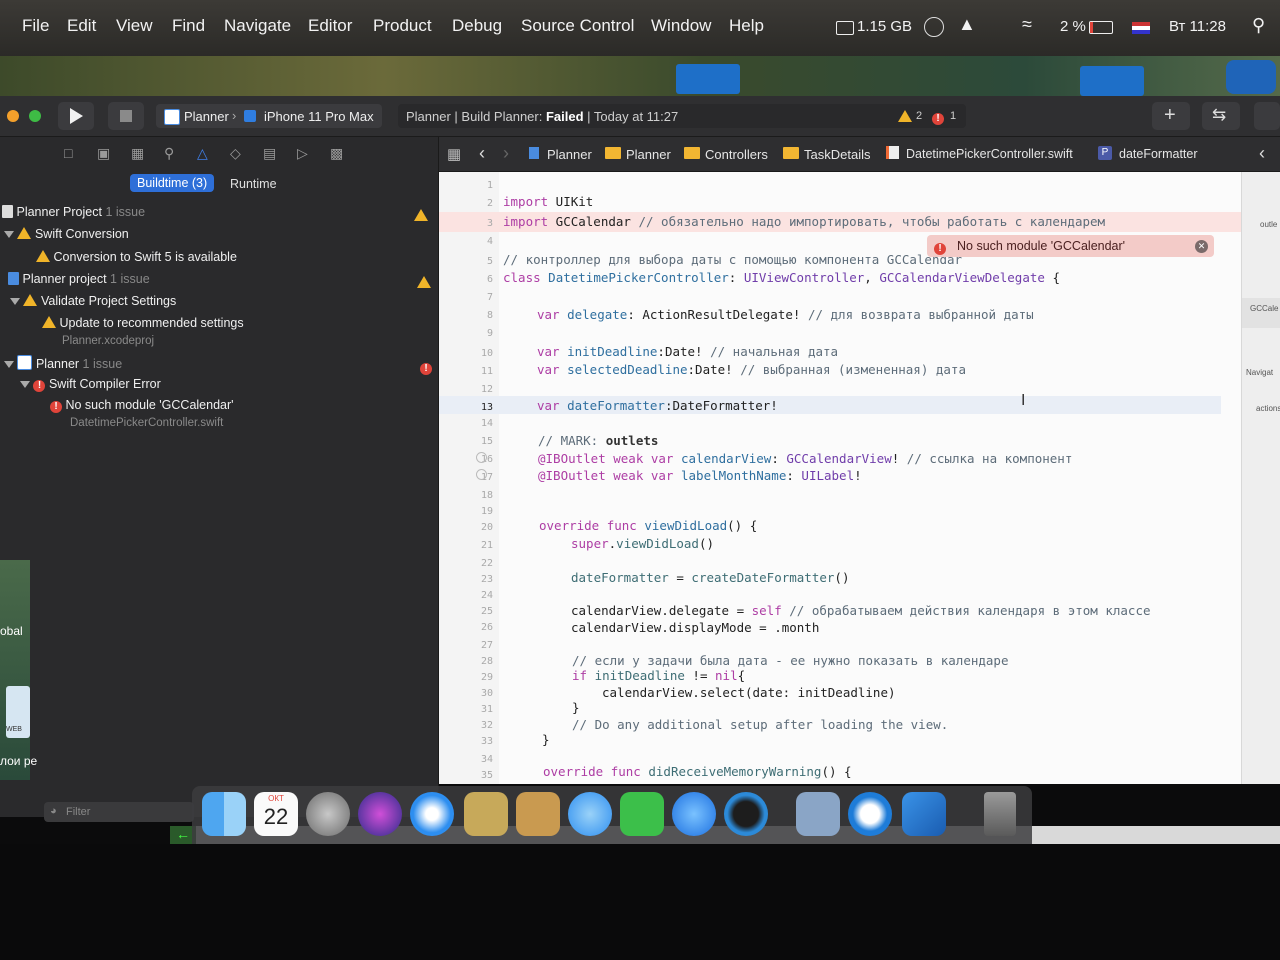 Image resolution: width=1280 pixels, height=960 pixels. What do you see at coordinates (328, 814) in the screenshot?
I see `launchpad-icon` at bounding box center [328, 814].